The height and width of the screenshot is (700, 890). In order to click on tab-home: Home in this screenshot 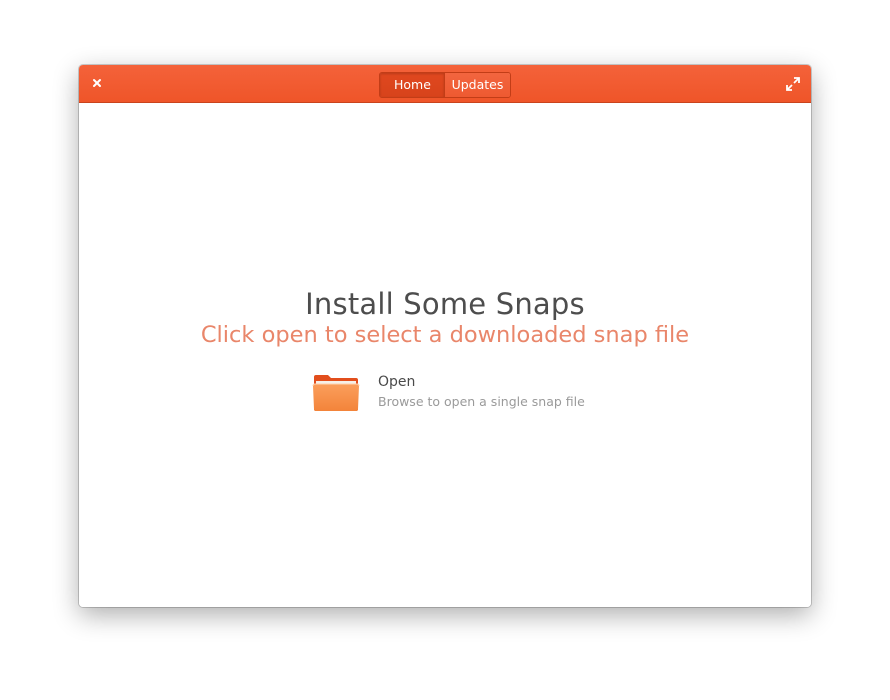, I will do `click(412, 85)`.